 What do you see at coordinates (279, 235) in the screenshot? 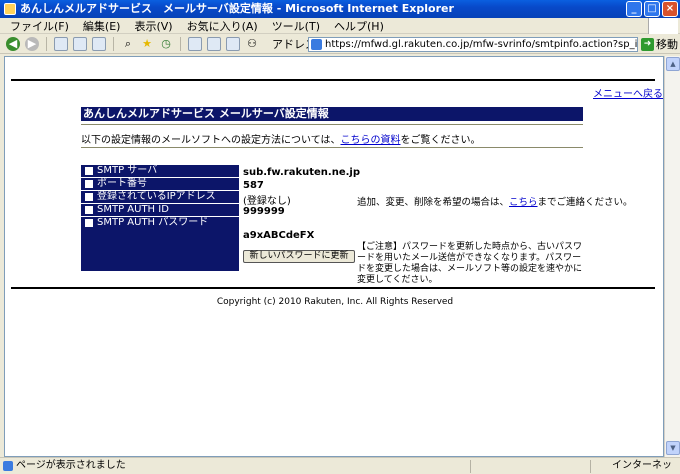
I see `value-auth-password: a9xABCdeFX` at bounding box center [279, 235].